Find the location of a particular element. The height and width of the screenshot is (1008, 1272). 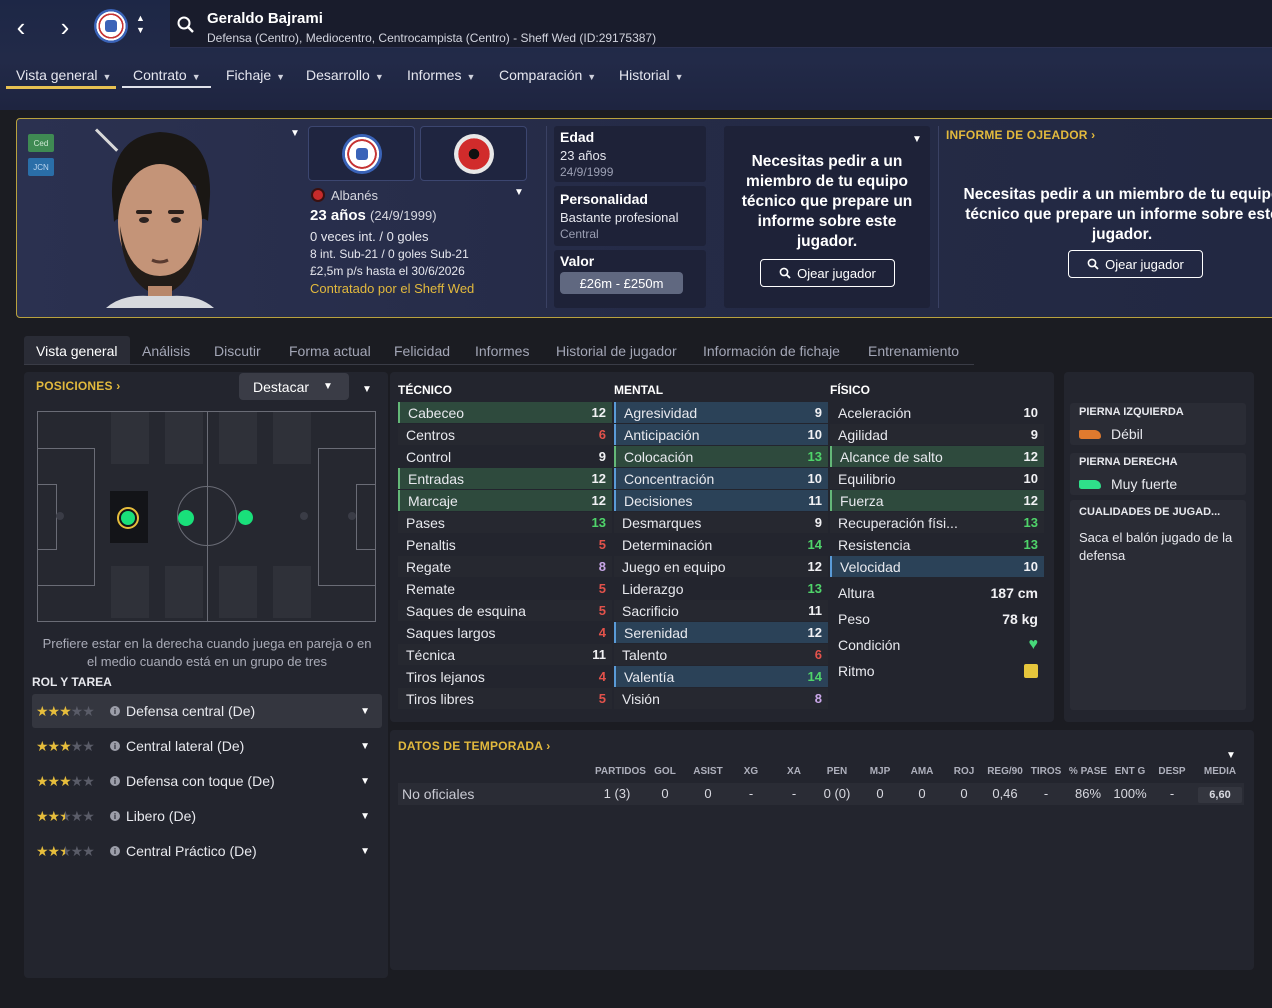

nation-crest-large is located at coordinates (473, 153).